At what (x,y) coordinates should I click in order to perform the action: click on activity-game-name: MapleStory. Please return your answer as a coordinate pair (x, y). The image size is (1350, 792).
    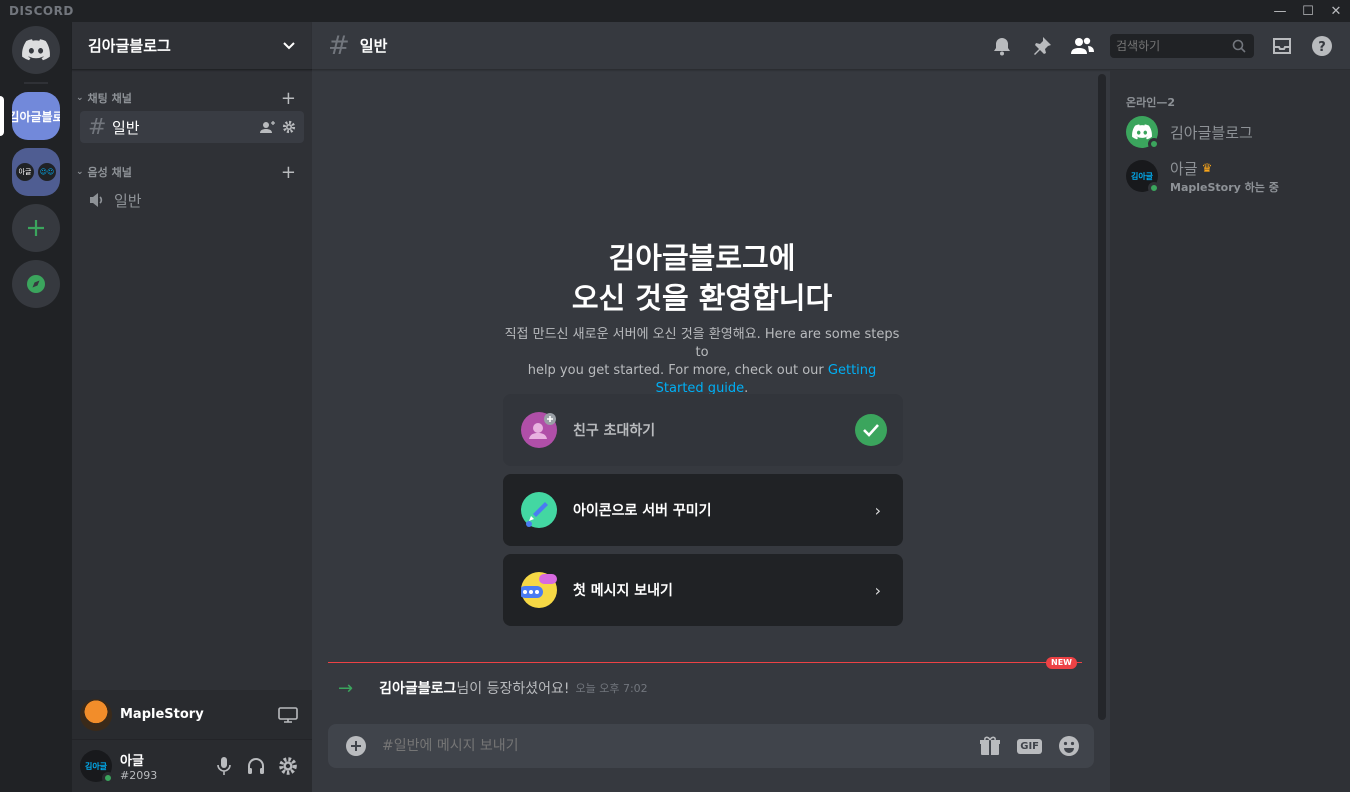
    Looking at the image, I should click on (162, 714).